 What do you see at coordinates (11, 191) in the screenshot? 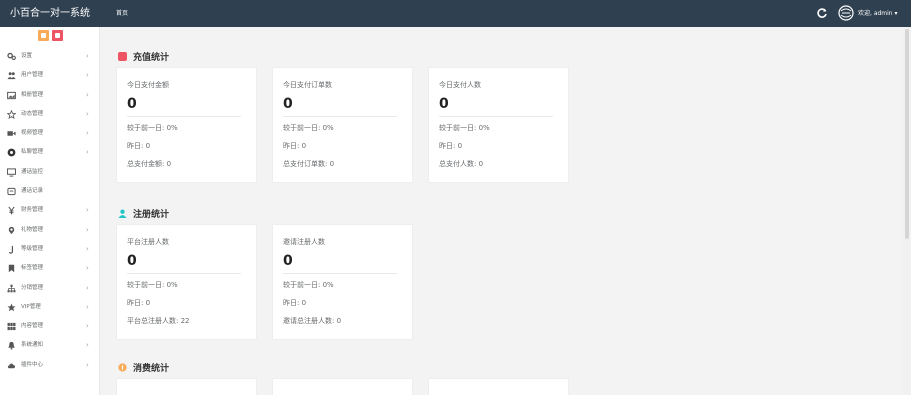
I see `record-icon` at bounding box center [11, 191].